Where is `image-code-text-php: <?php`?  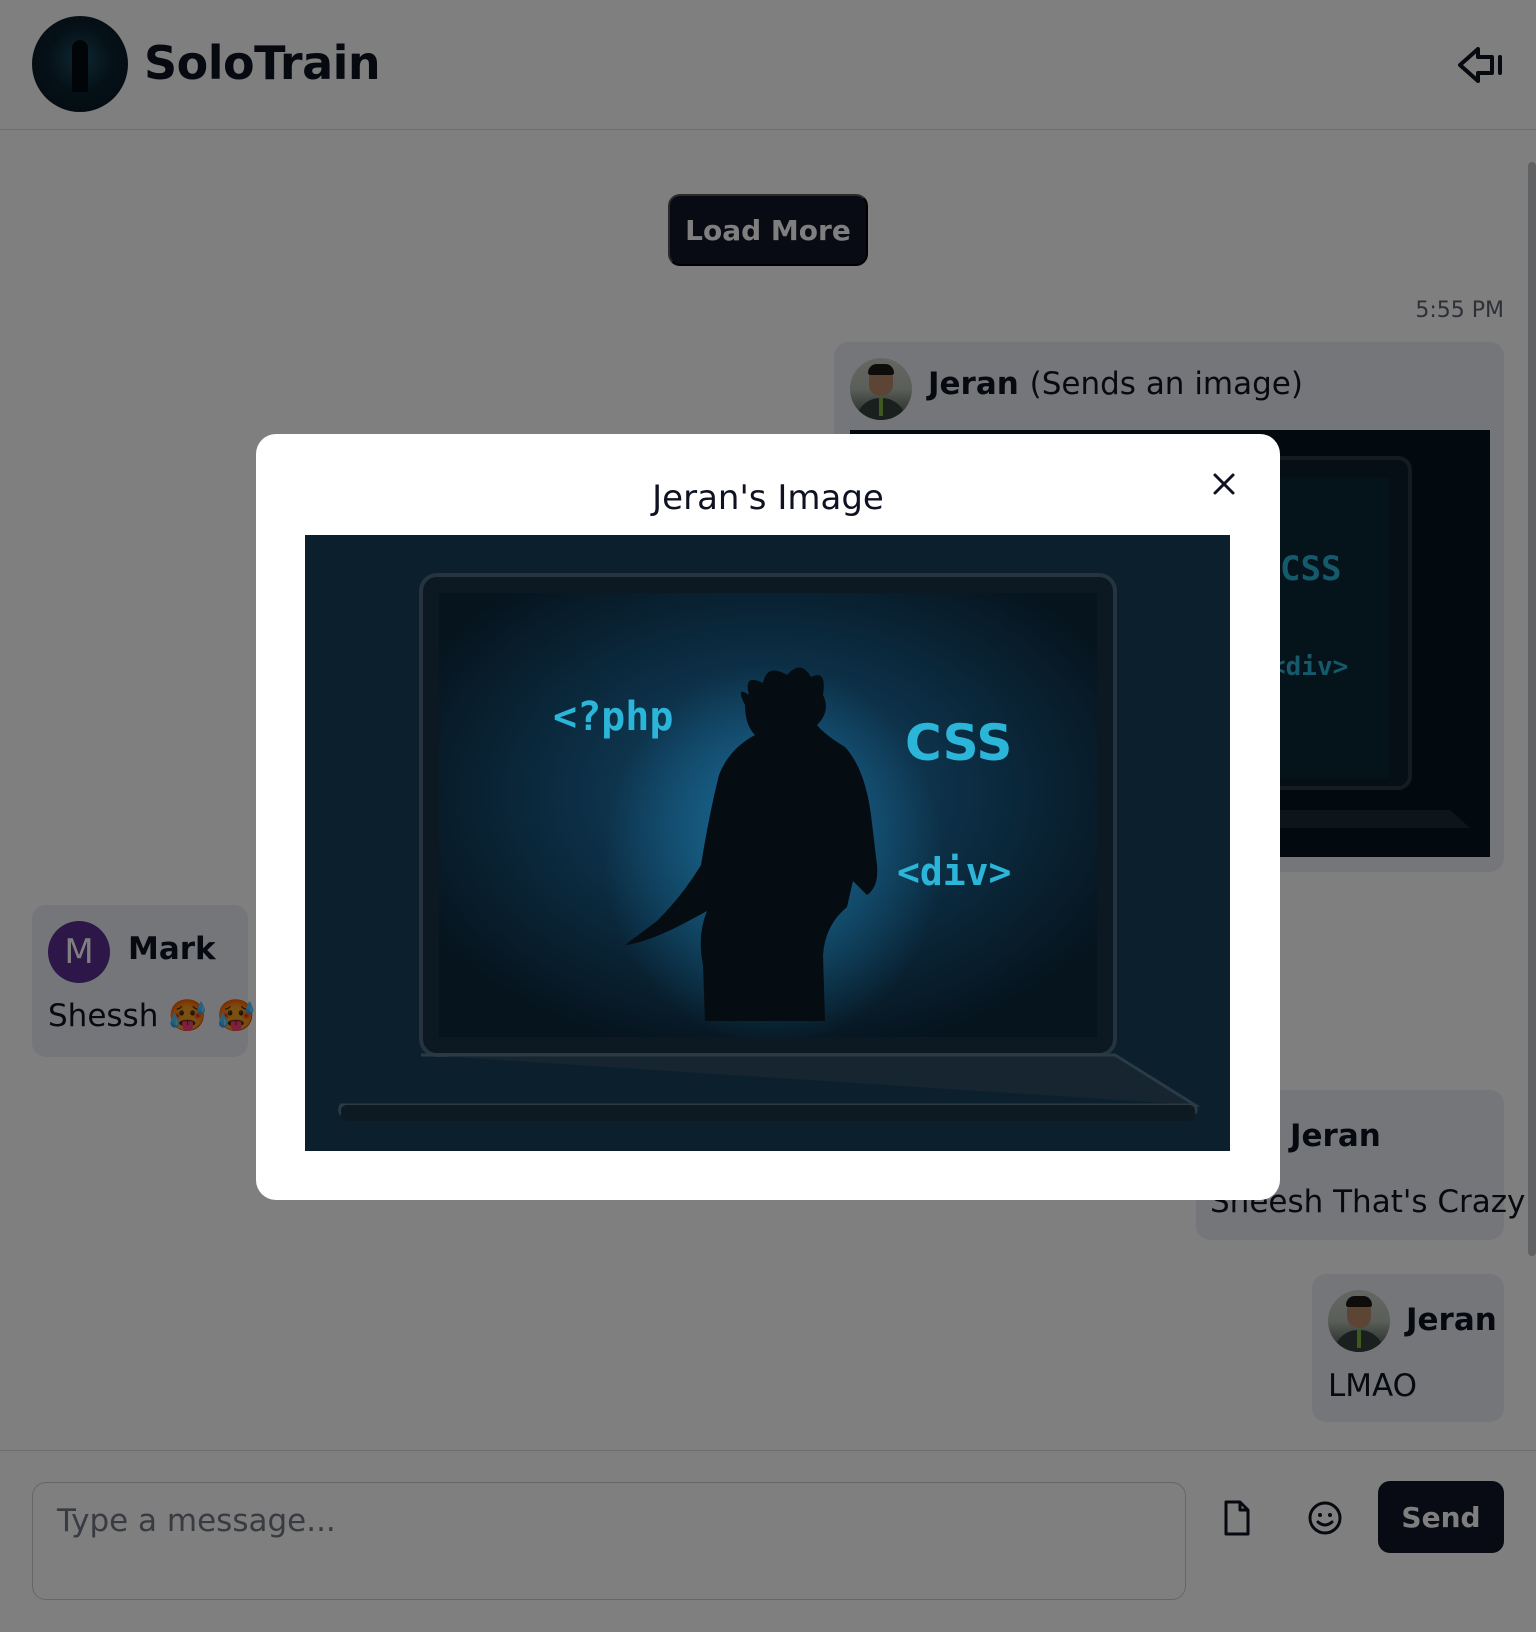
image-code-text-php: <?php is located at coordinates (613, 717).